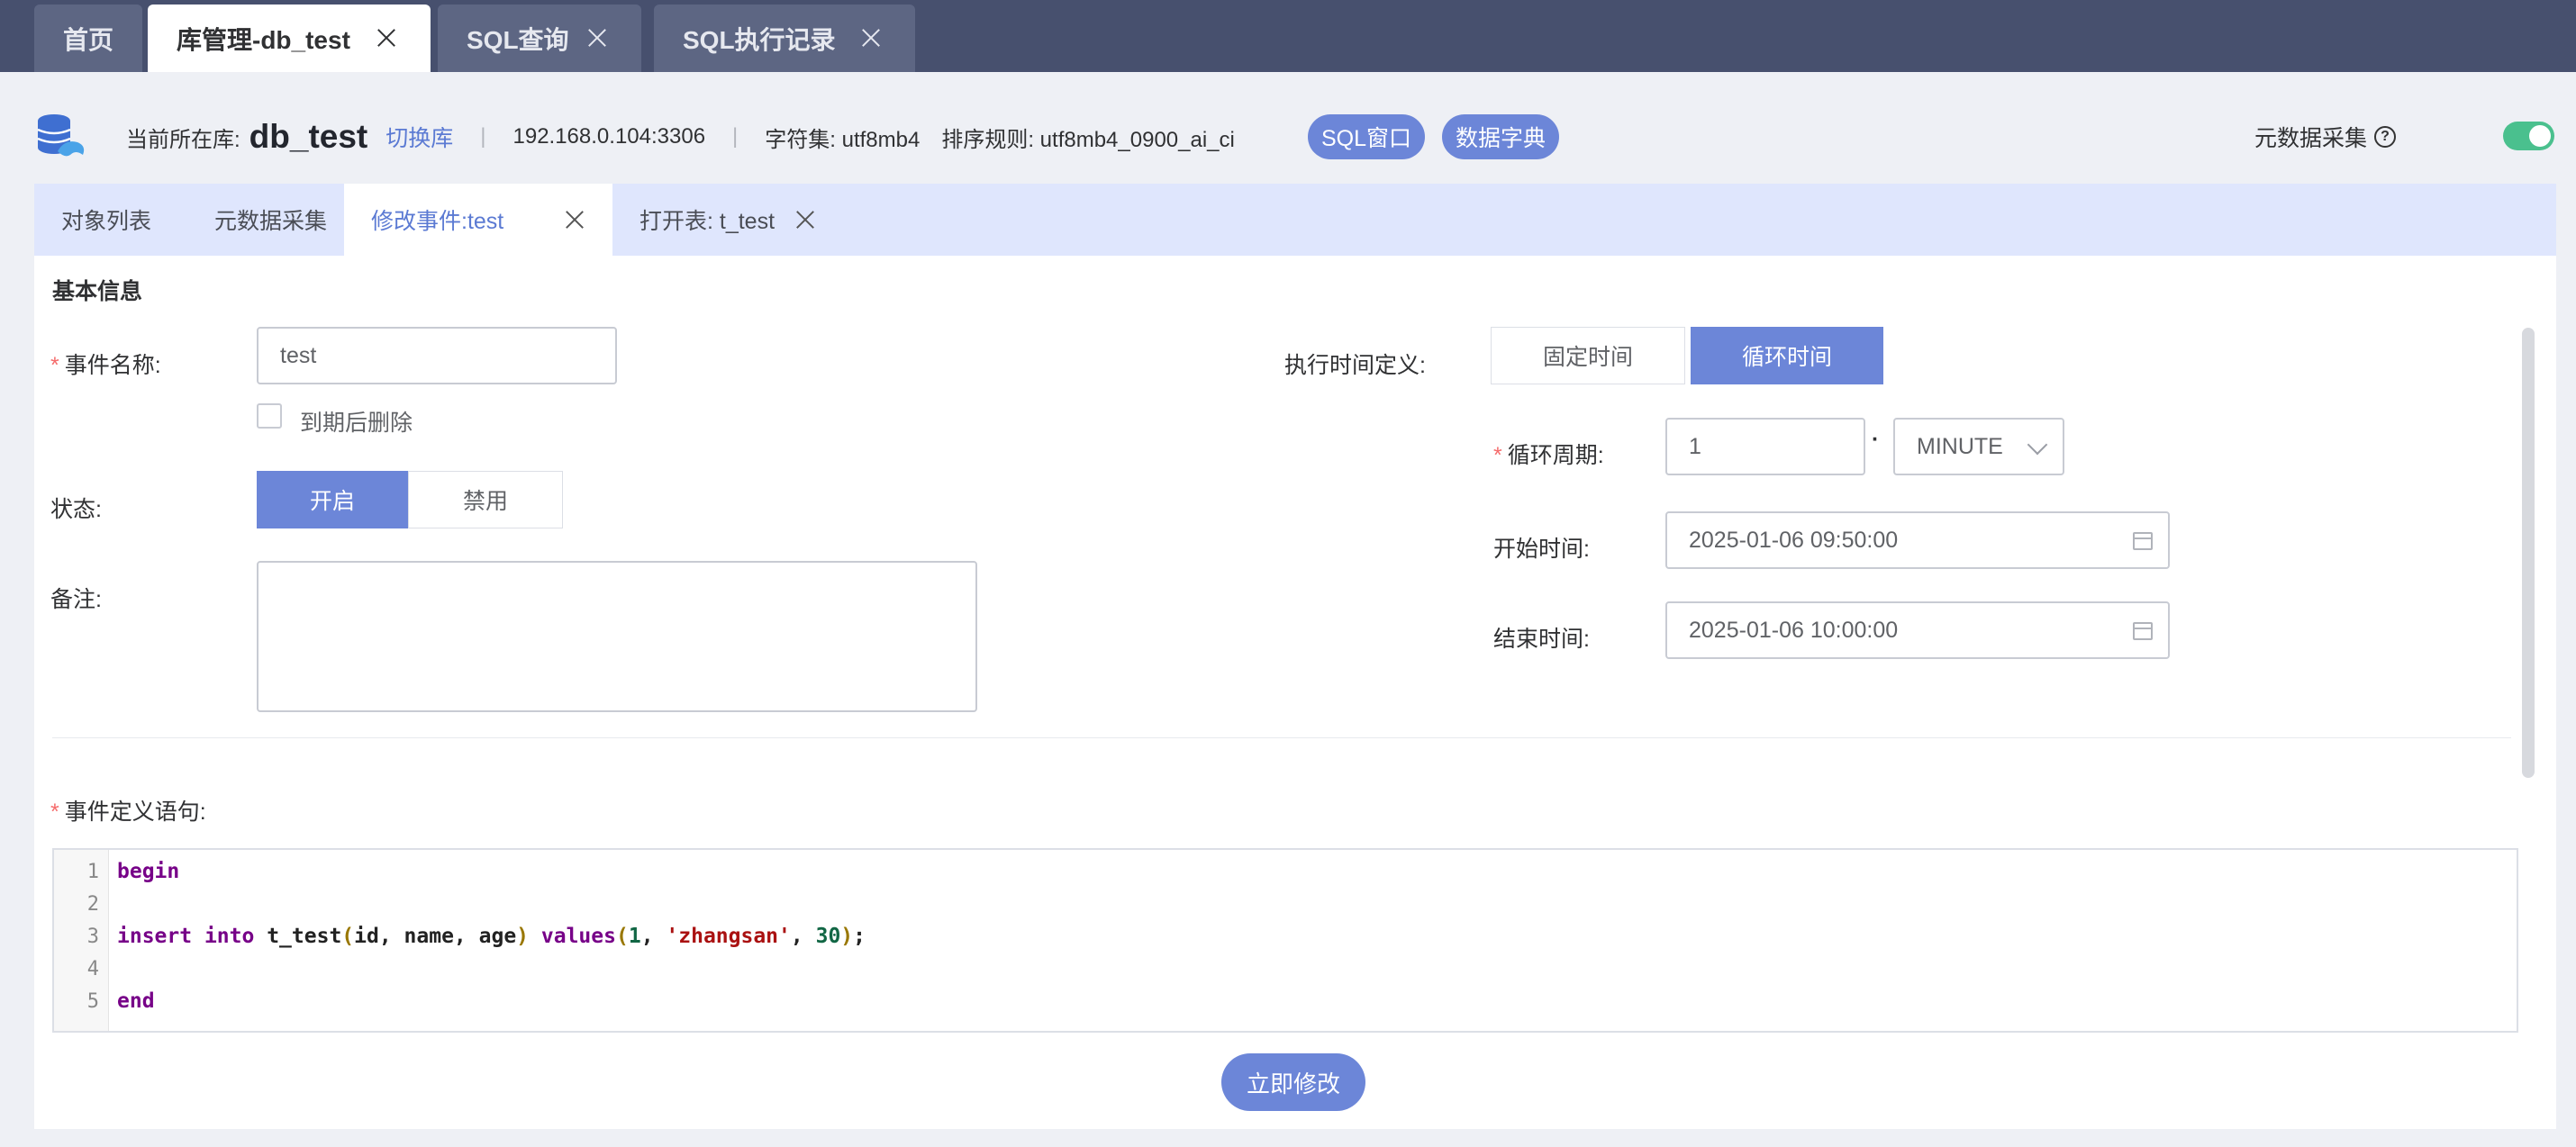  What do you see at coordinates (1794, 630) in the screenshot?
I see `end-time-value: 2025-01-06 10:00:00` at bounding box center [1794, 630].